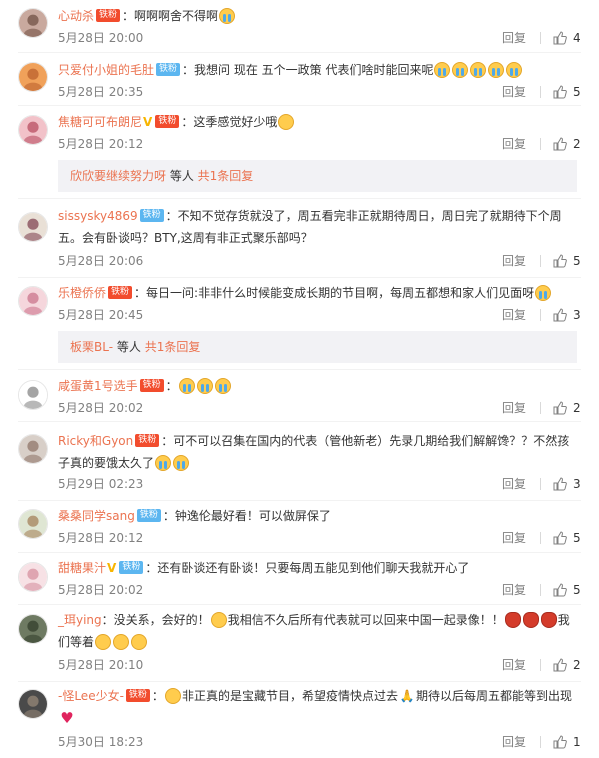 The width and height of the screenshot is (599, 758). I want to click on comment-actions: 回复 3, so click(541, 484).